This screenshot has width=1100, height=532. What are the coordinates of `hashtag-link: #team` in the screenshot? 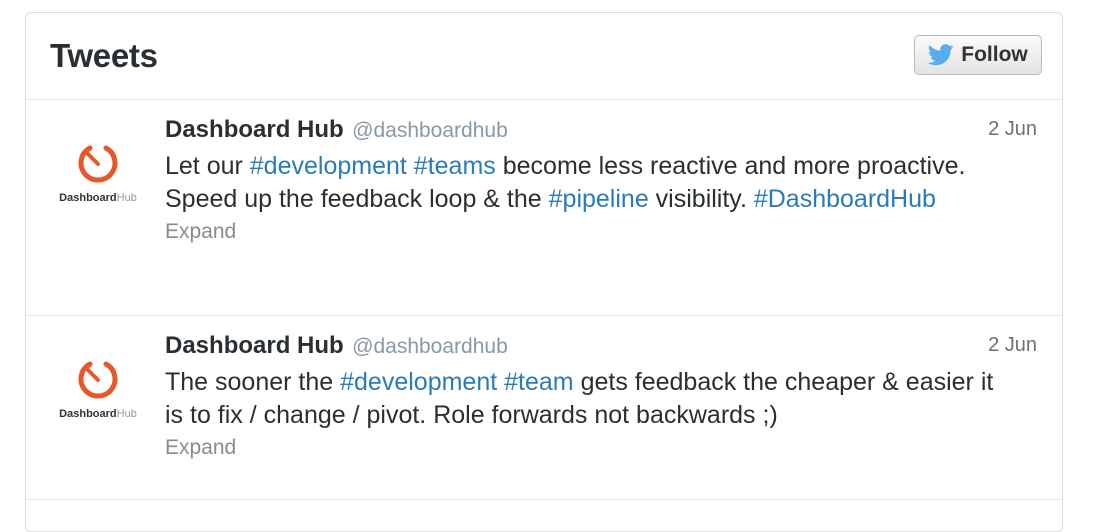 It's located at (538, 382).